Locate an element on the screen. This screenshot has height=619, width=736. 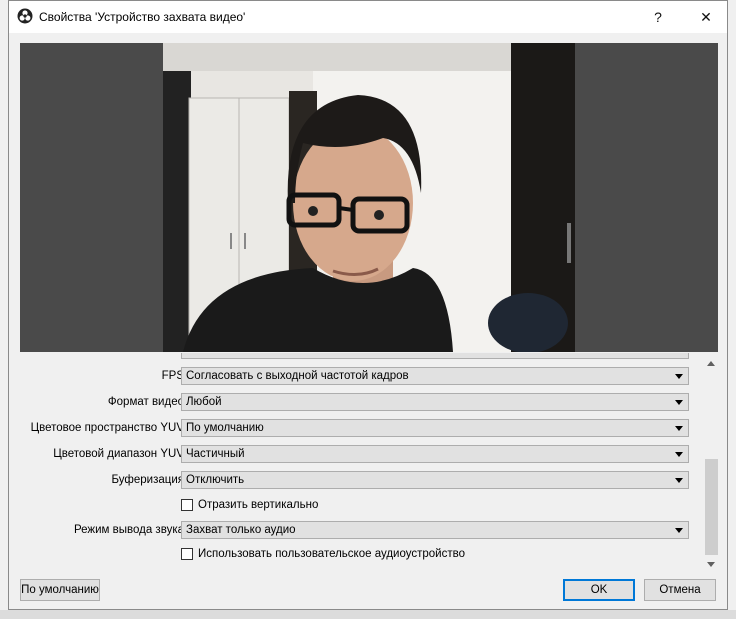
video-format-value: Любой is located at coordinates (204, 402).